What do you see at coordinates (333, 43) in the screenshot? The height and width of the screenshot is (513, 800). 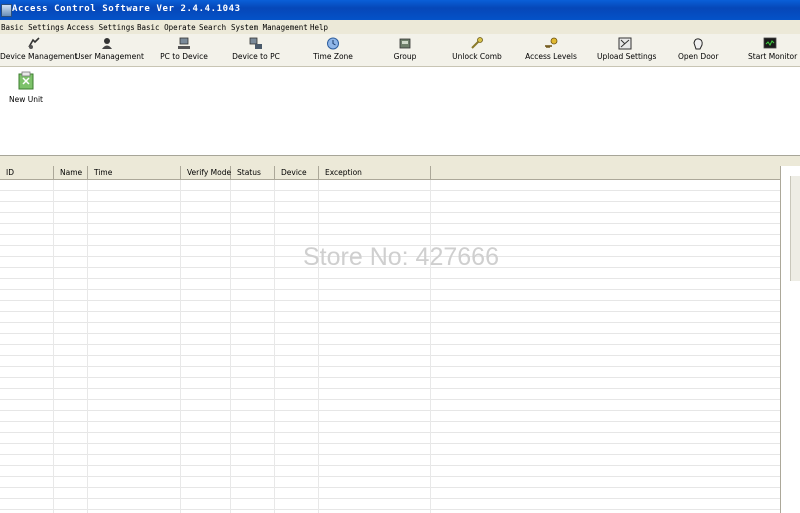 I see `clock-icon` at bounding box center [333, 43].